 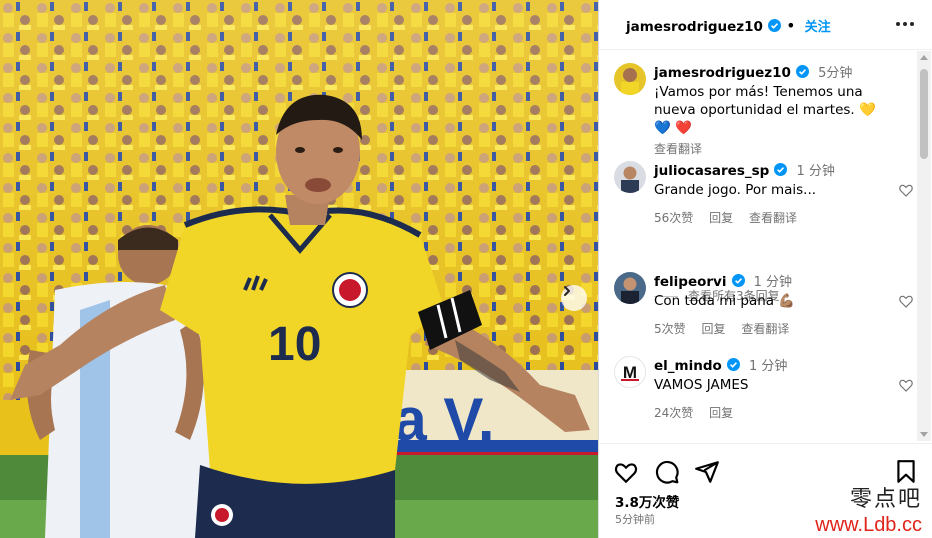 What do you see at coordinates (835, 73) in the screenshot?
I see `caption-time: 5分钟` at bounding box center [835, 73].